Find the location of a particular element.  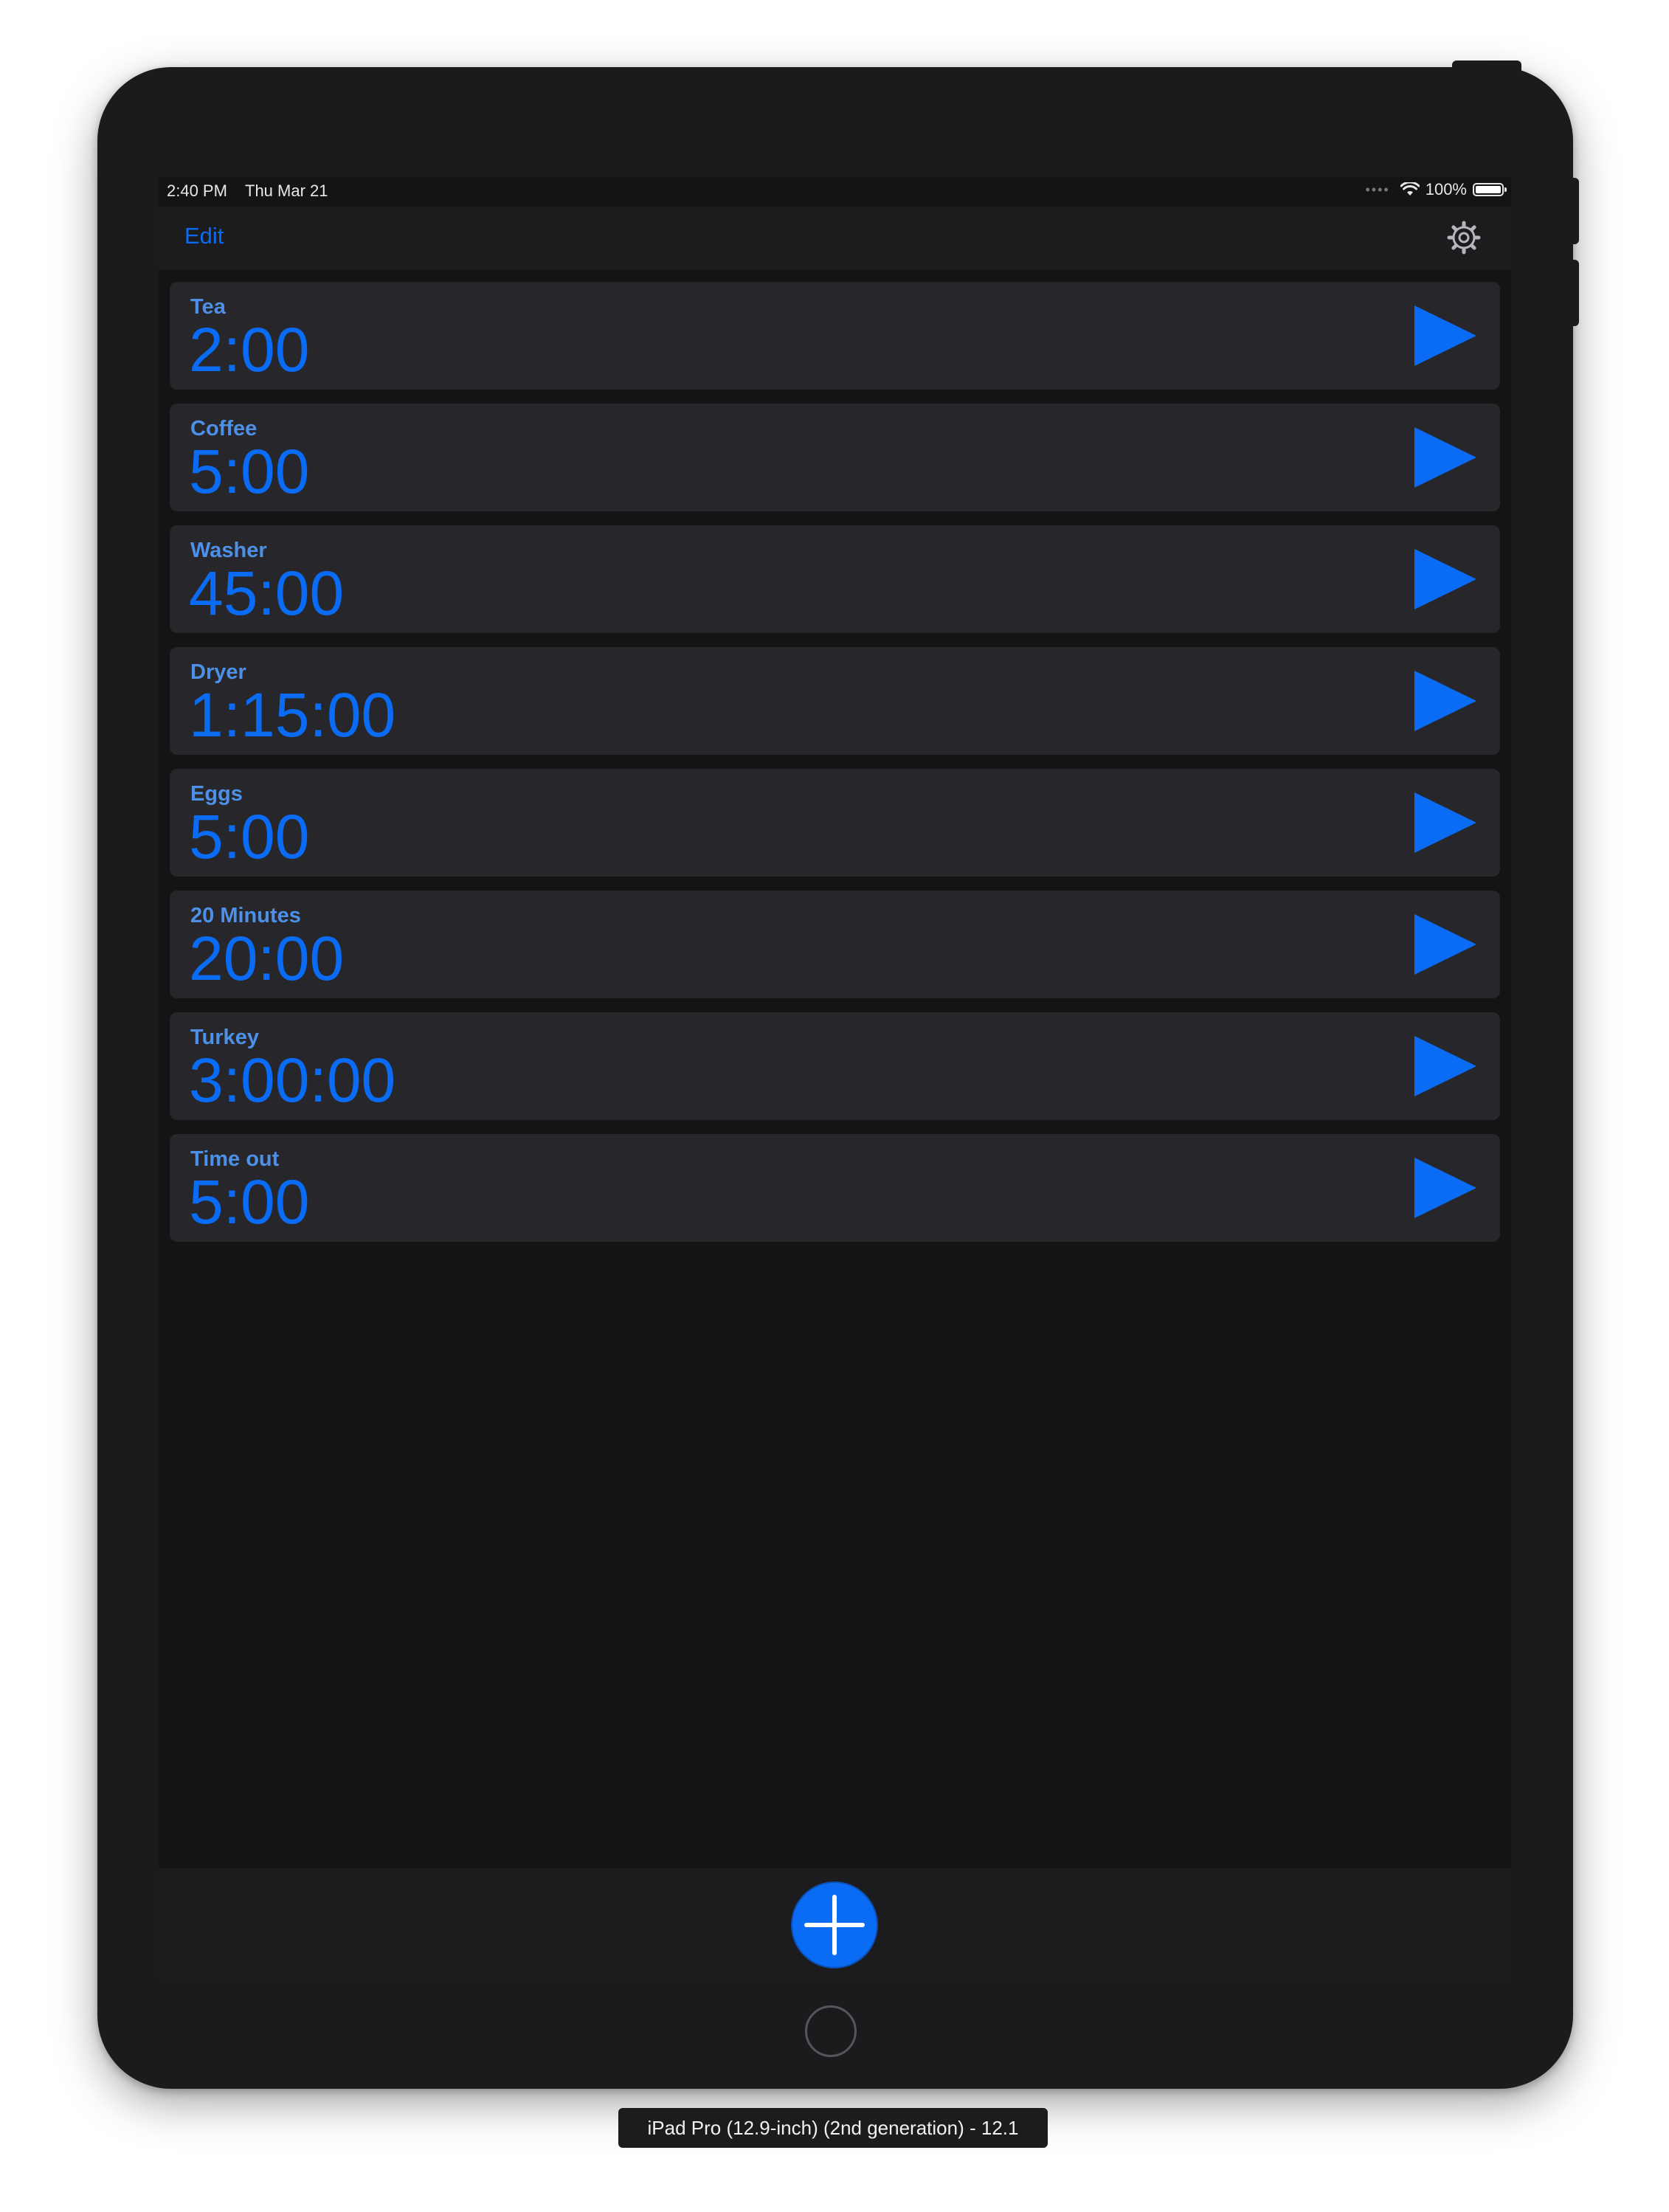

timer-row-turkey: Turkey 3:00:00 is located at coordinates (835, 1066).